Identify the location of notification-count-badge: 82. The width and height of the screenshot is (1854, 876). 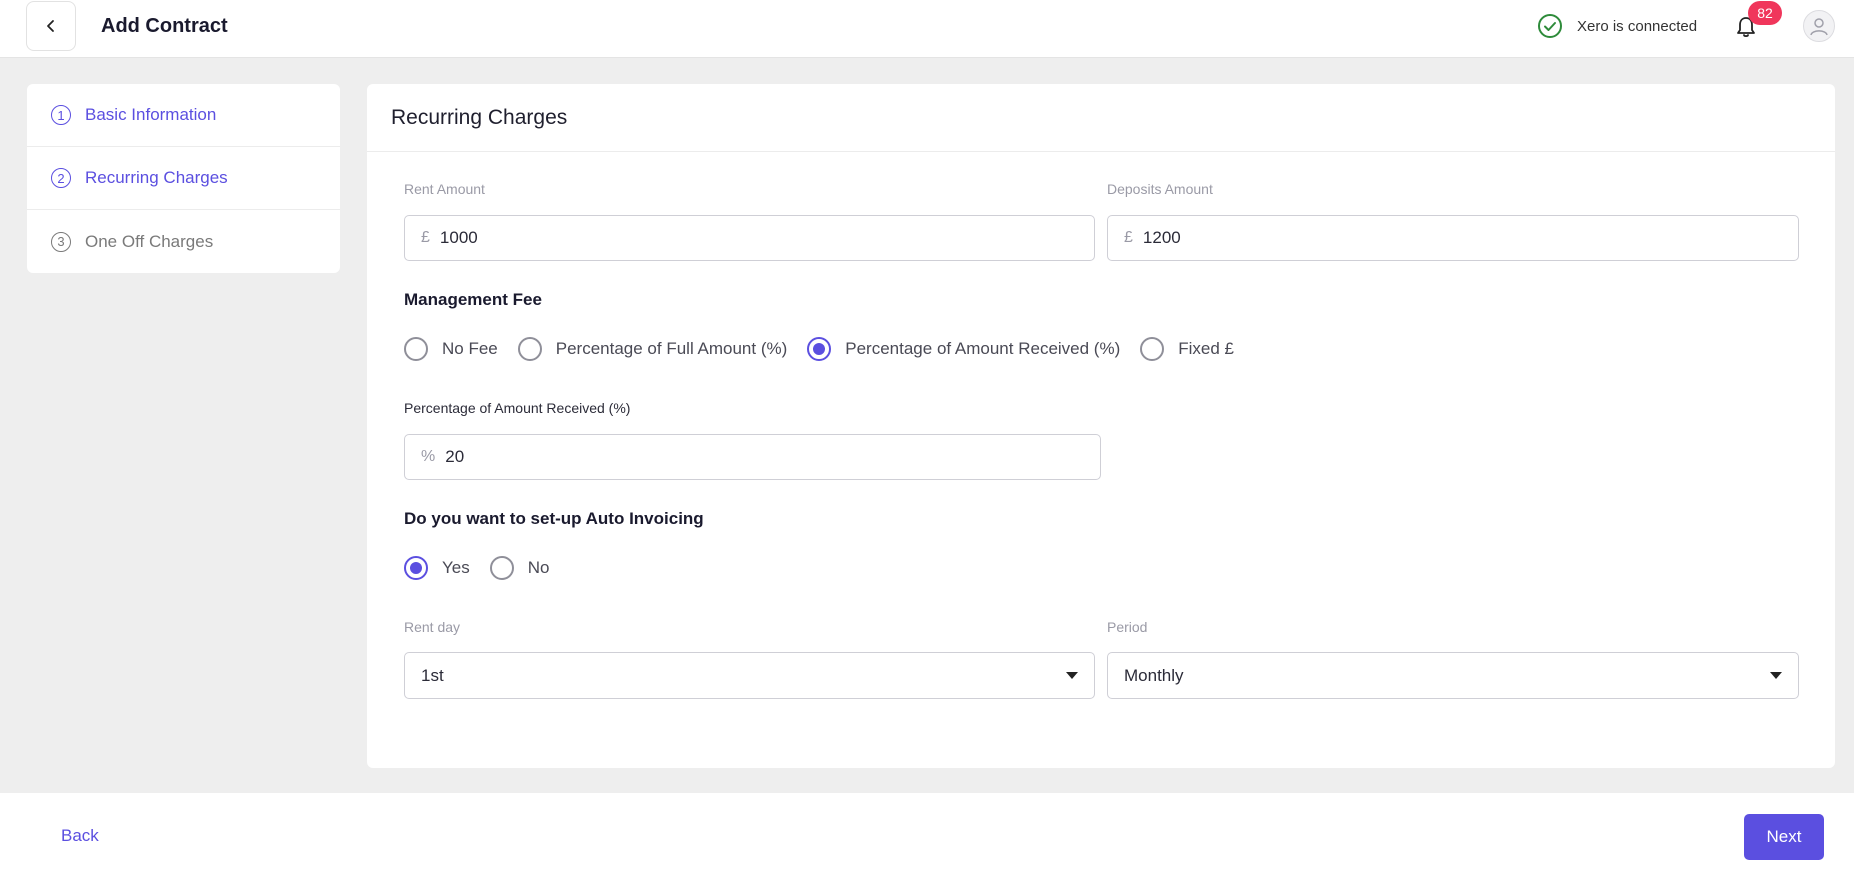
(1765, 13).